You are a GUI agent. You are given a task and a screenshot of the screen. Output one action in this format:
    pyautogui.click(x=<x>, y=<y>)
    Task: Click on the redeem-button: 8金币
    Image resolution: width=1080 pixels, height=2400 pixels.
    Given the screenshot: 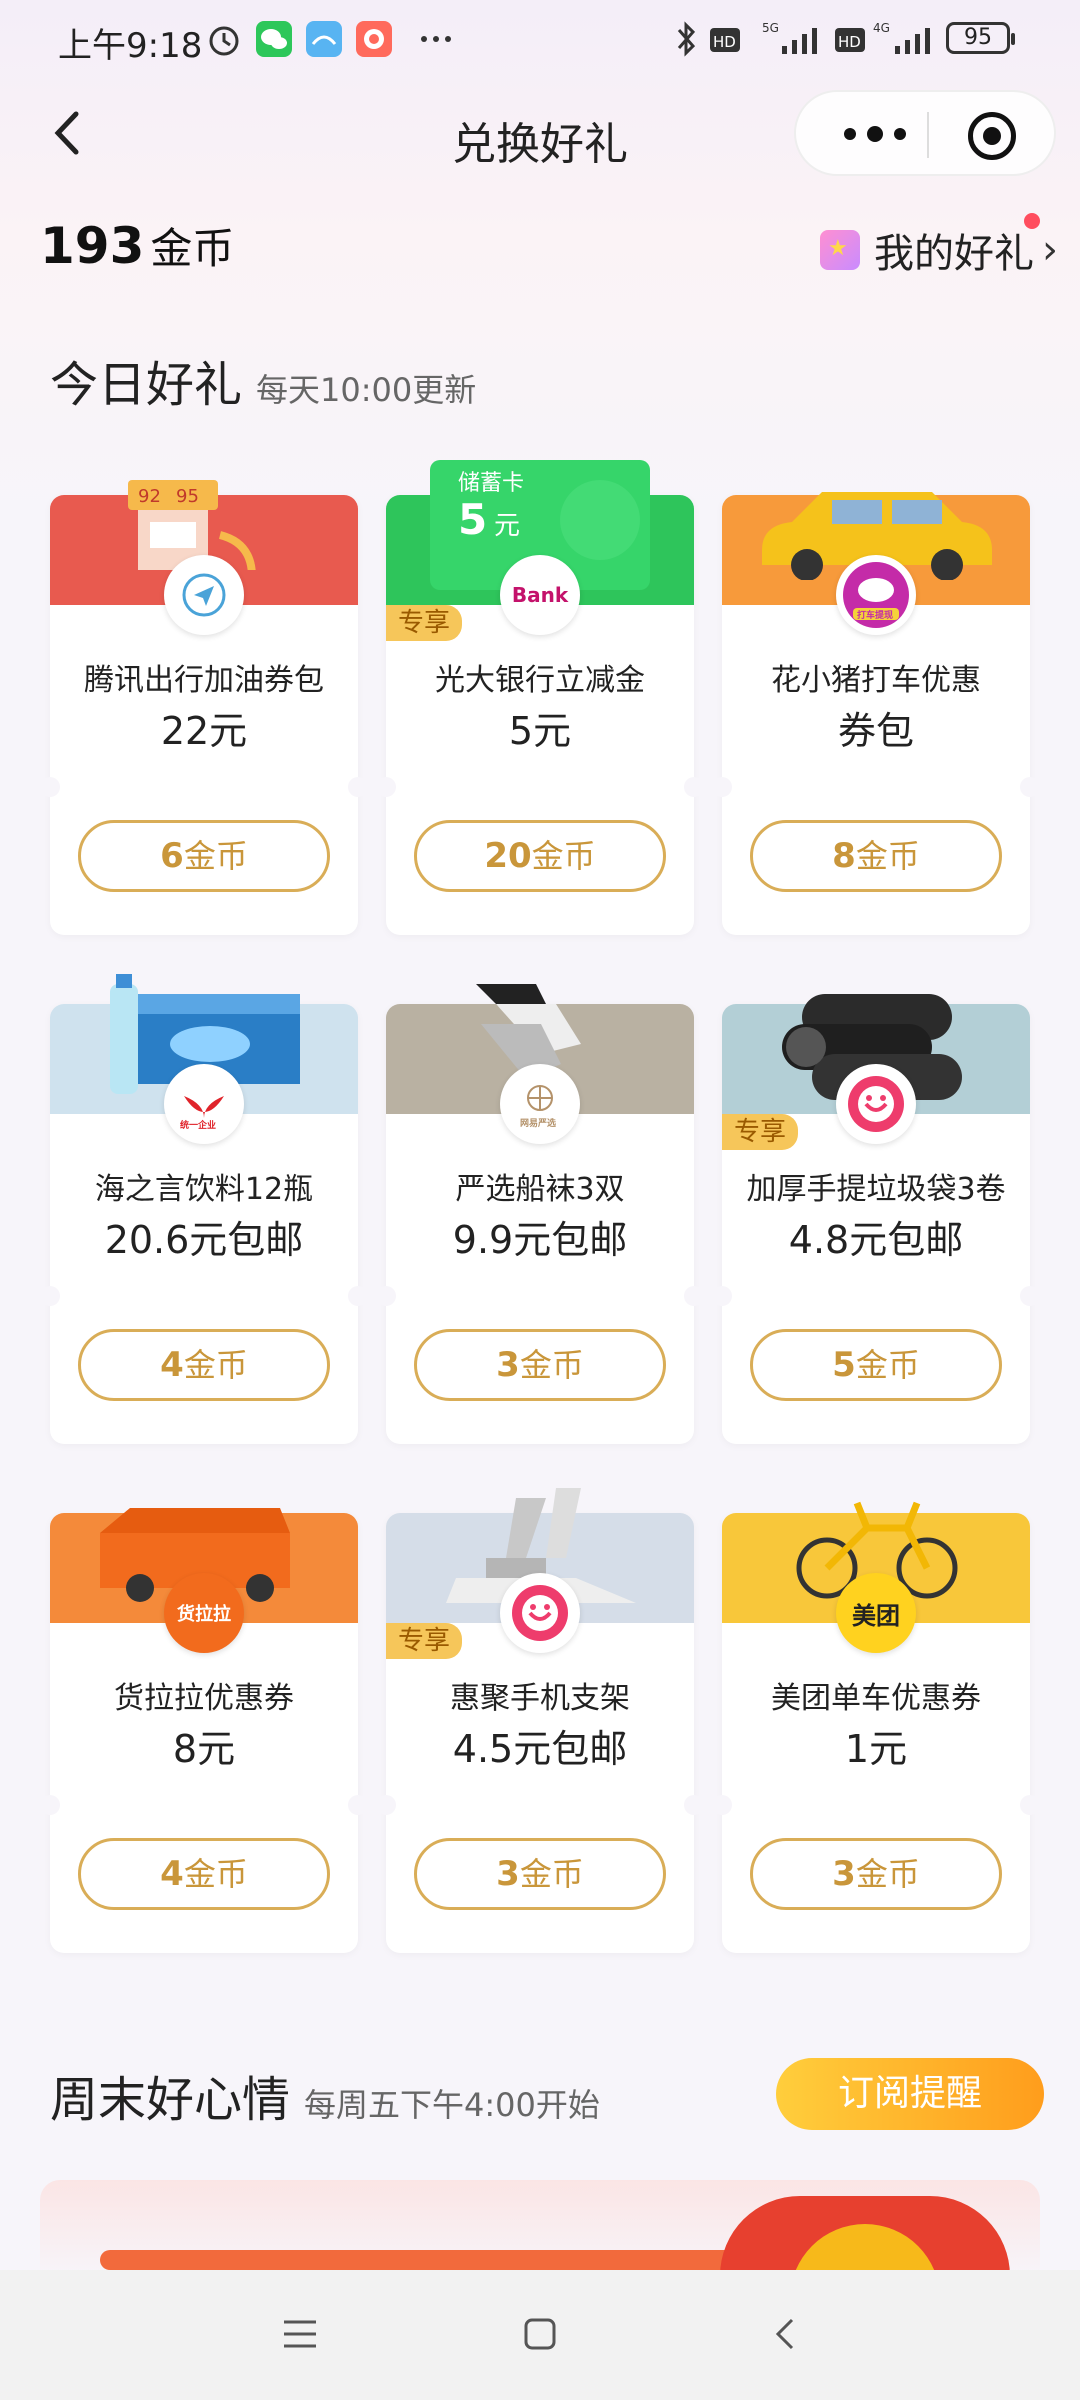 What is the action you would take?
    pyautogui.click(x=876, y=856)
    